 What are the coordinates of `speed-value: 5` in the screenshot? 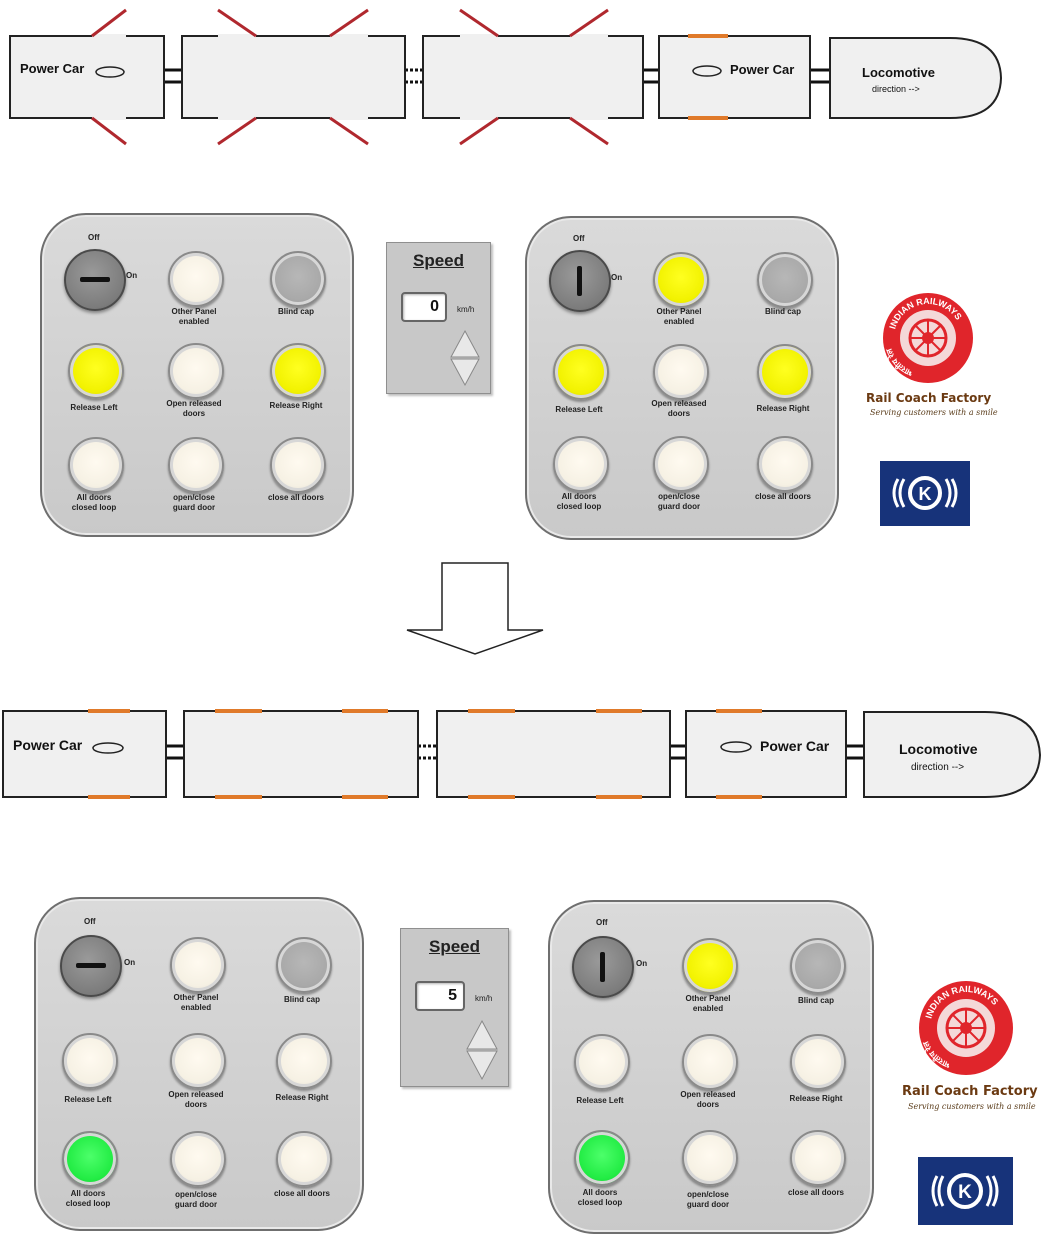 It's located at (440, 996).